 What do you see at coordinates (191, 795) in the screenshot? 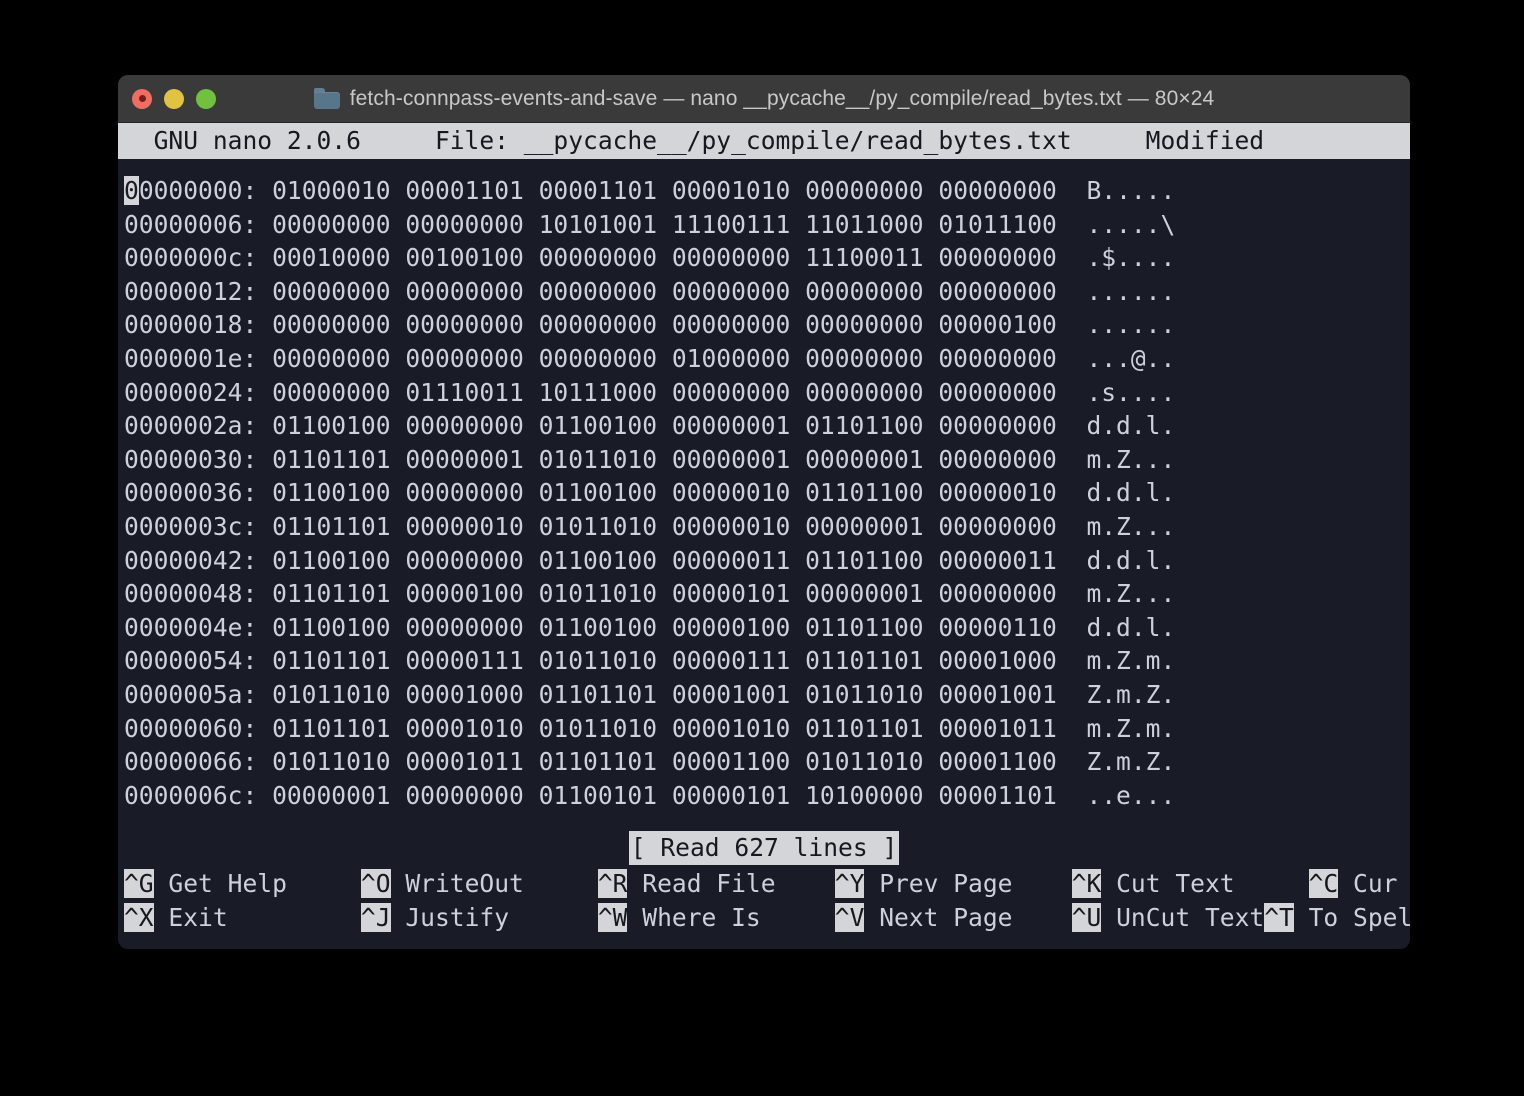
I see `hex-offset: 0000006c:` at bounding box center [191, 795].